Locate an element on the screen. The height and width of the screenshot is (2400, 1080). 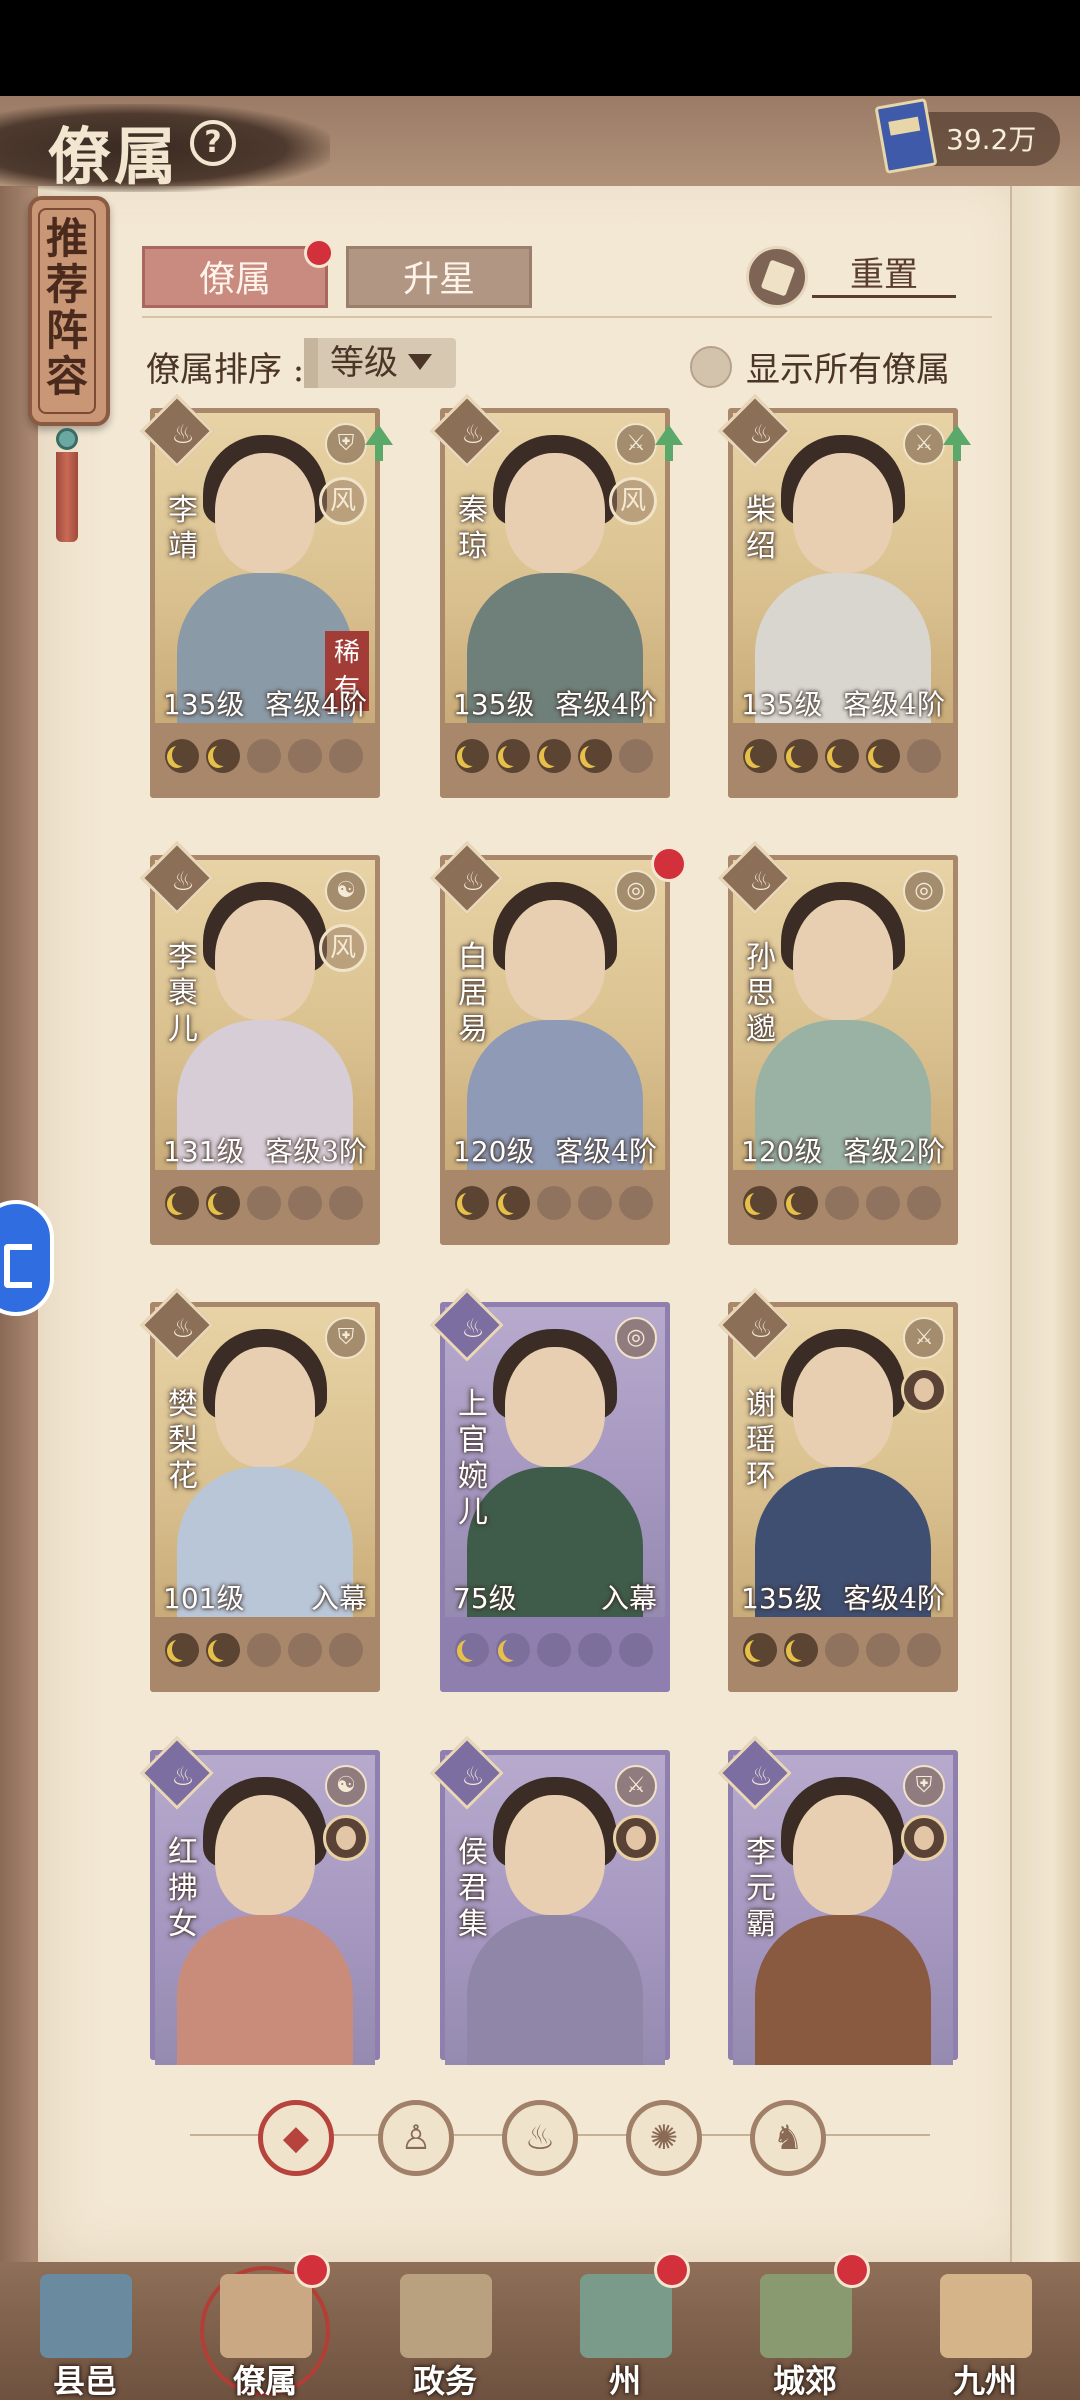
nav-item: 僚属 is located at coordinates (265, 2326).